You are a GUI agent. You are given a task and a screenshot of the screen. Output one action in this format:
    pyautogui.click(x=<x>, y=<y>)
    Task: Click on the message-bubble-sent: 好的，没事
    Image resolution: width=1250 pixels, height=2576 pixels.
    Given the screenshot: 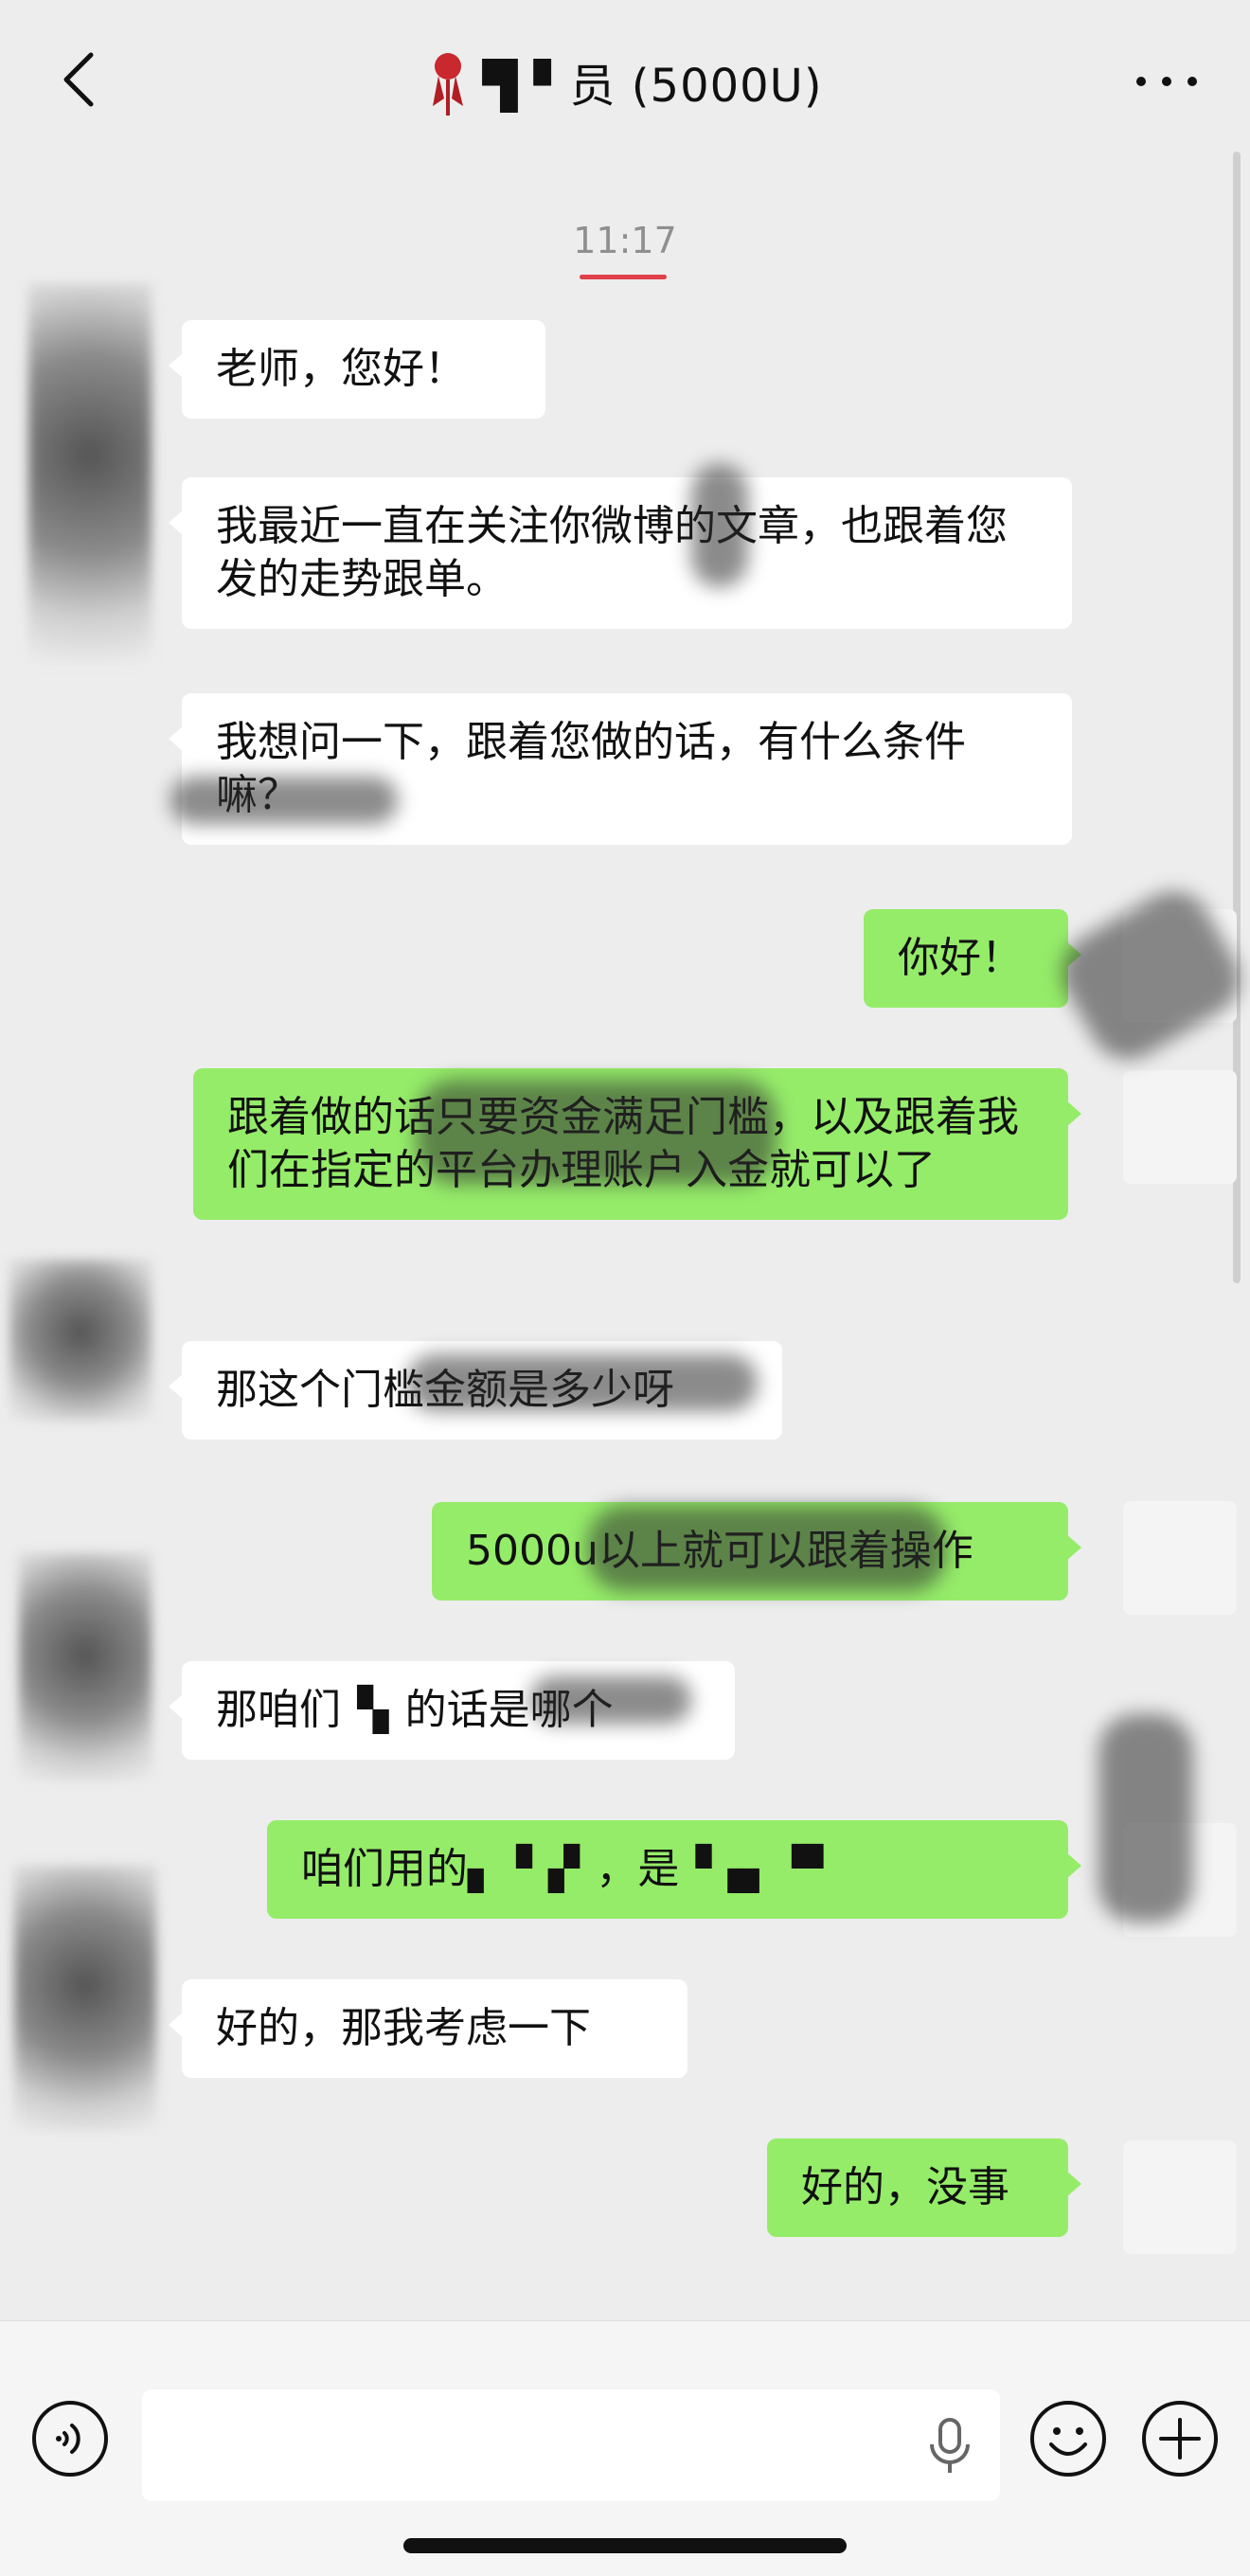 What is the action you would take?
    pyautogui.click(x=924, y=2187)
    